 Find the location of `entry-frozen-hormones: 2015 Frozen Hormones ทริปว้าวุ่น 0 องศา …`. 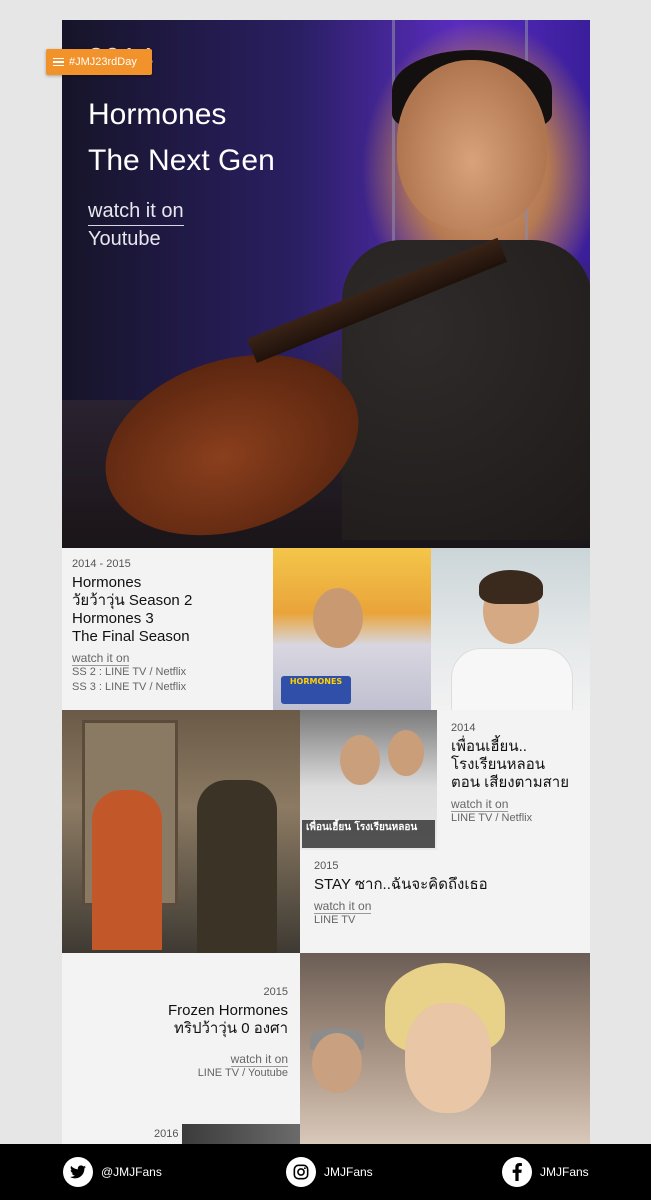

entry-frozen-hormones: 2015 Frozen Hormones ทริปว้าวุ่น 0 องศา … is located at coordinates (180, 1033).